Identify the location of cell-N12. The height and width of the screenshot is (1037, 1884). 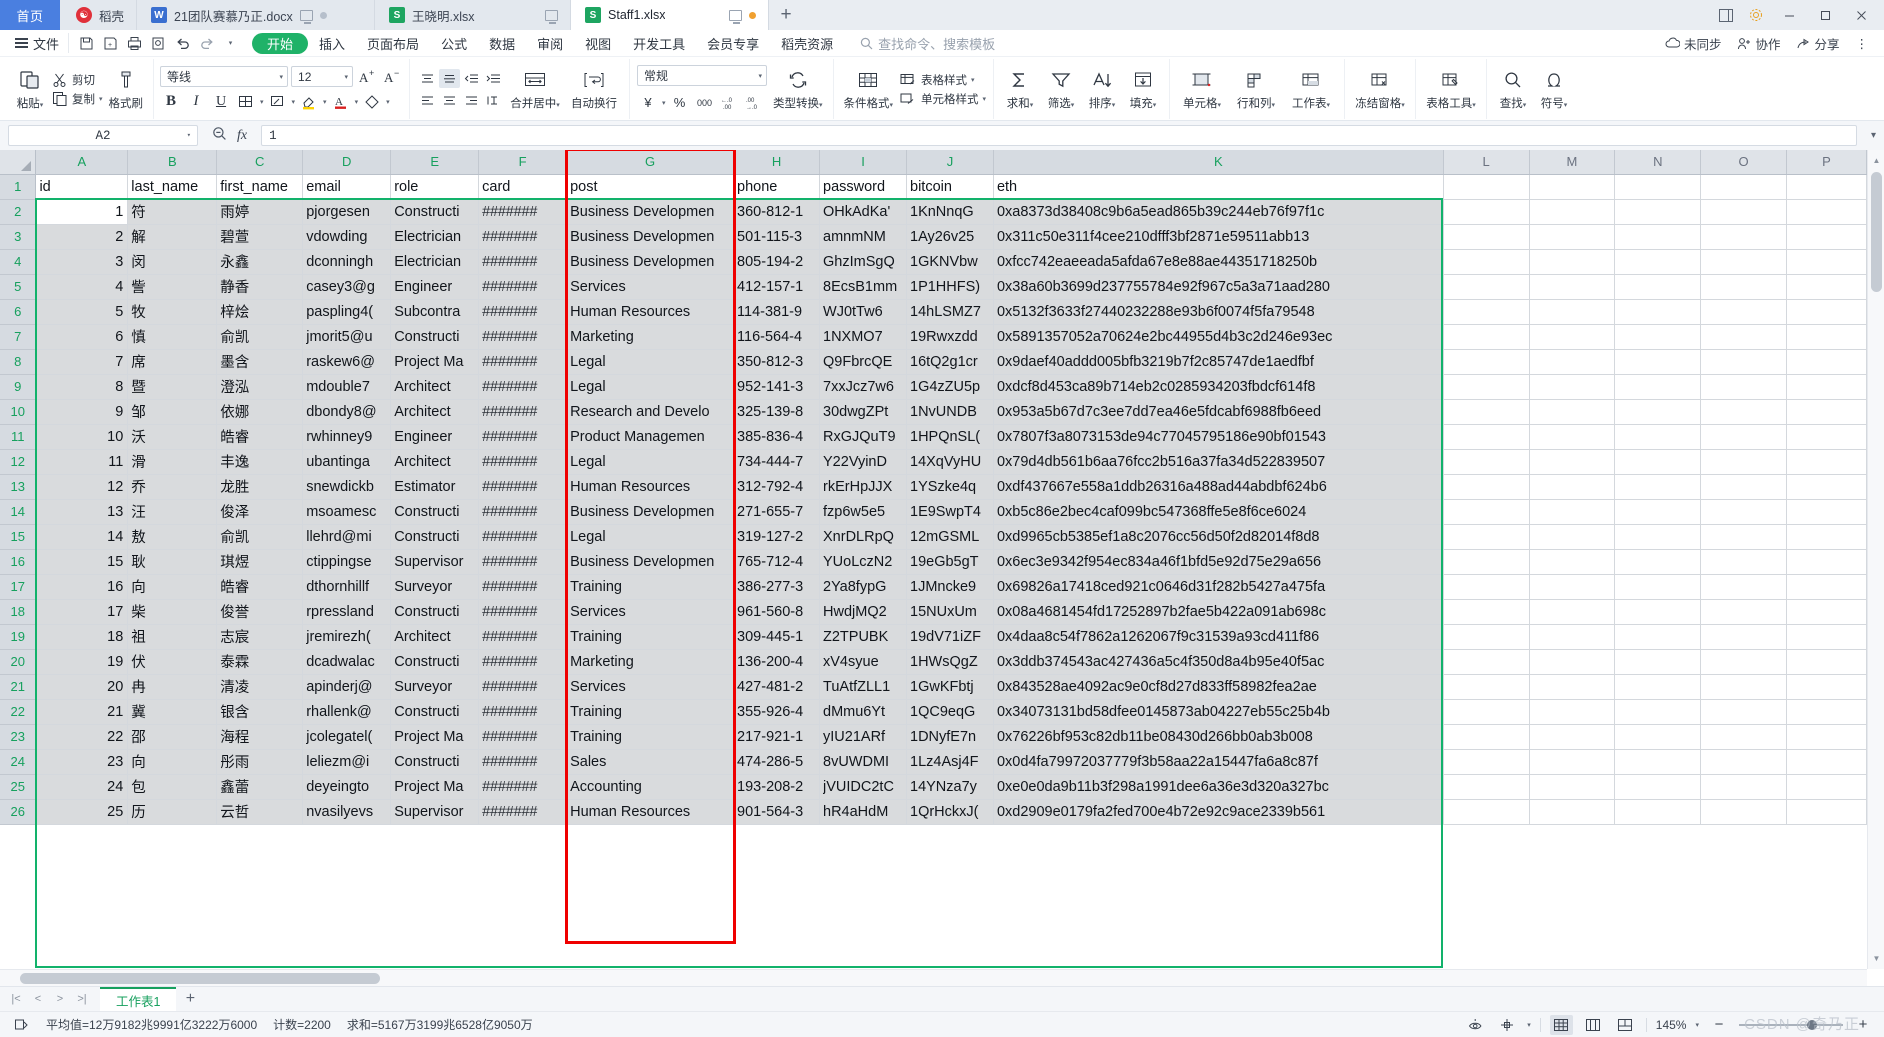
(1658, 462).